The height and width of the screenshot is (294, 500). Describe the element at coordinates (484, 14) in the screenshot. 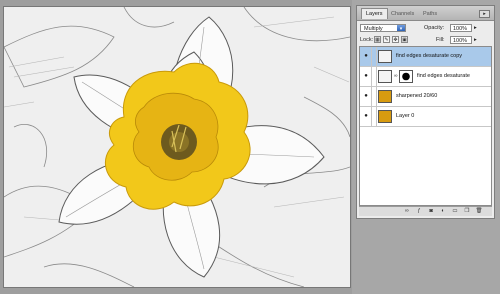

I see `panel-menu-icon: ▸` at that location.